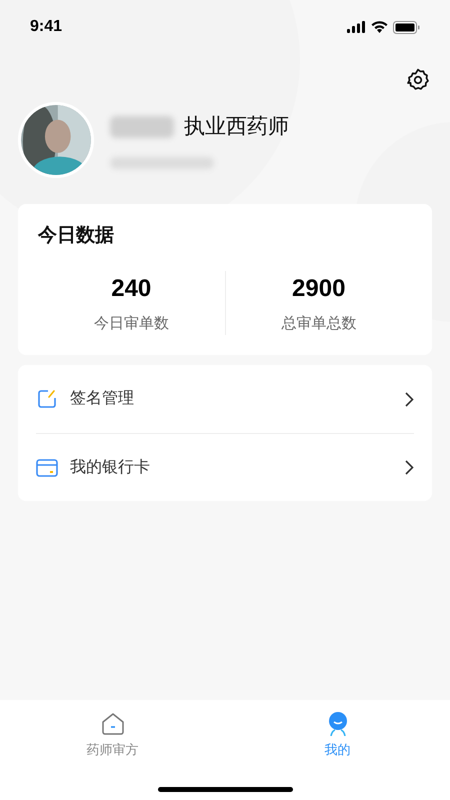  Describe the element at coordinates (379, 27) in the screenshot. I see `wifi-icon` at that location.